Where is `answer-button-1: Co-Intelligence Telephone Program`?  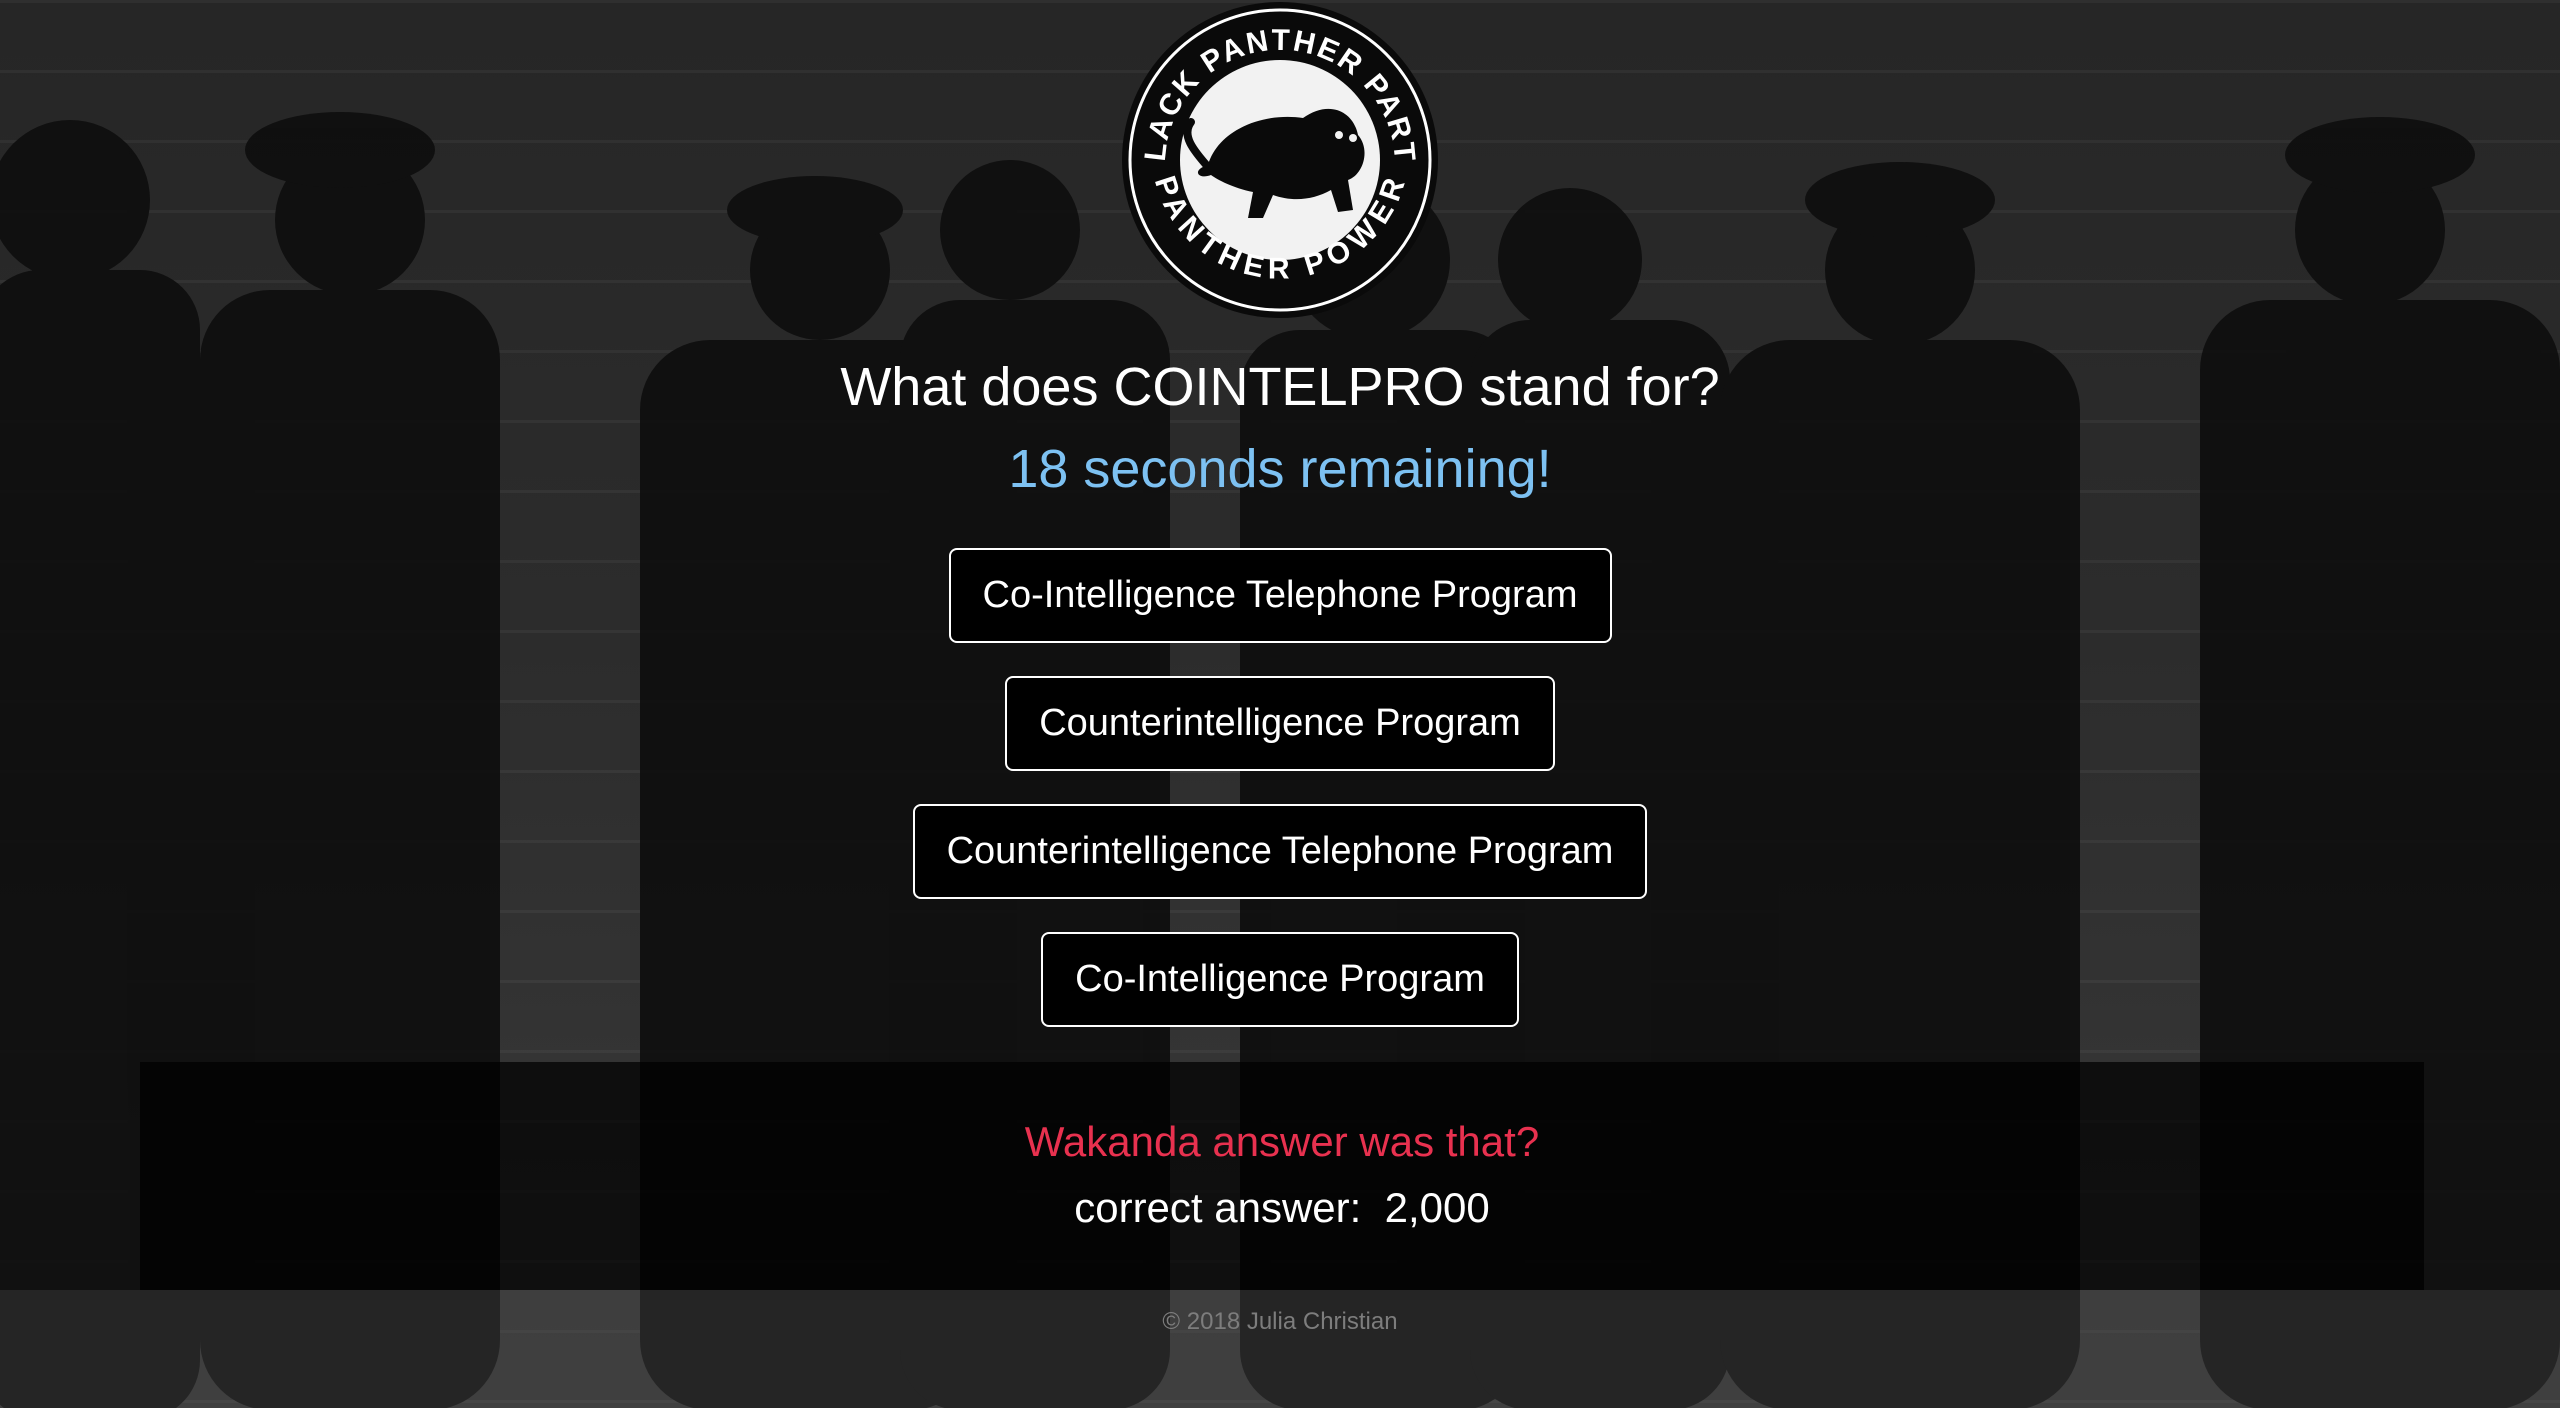
answer-button-1: Co-Intelligence Telephone Program is located at coordinates (1280, 595).